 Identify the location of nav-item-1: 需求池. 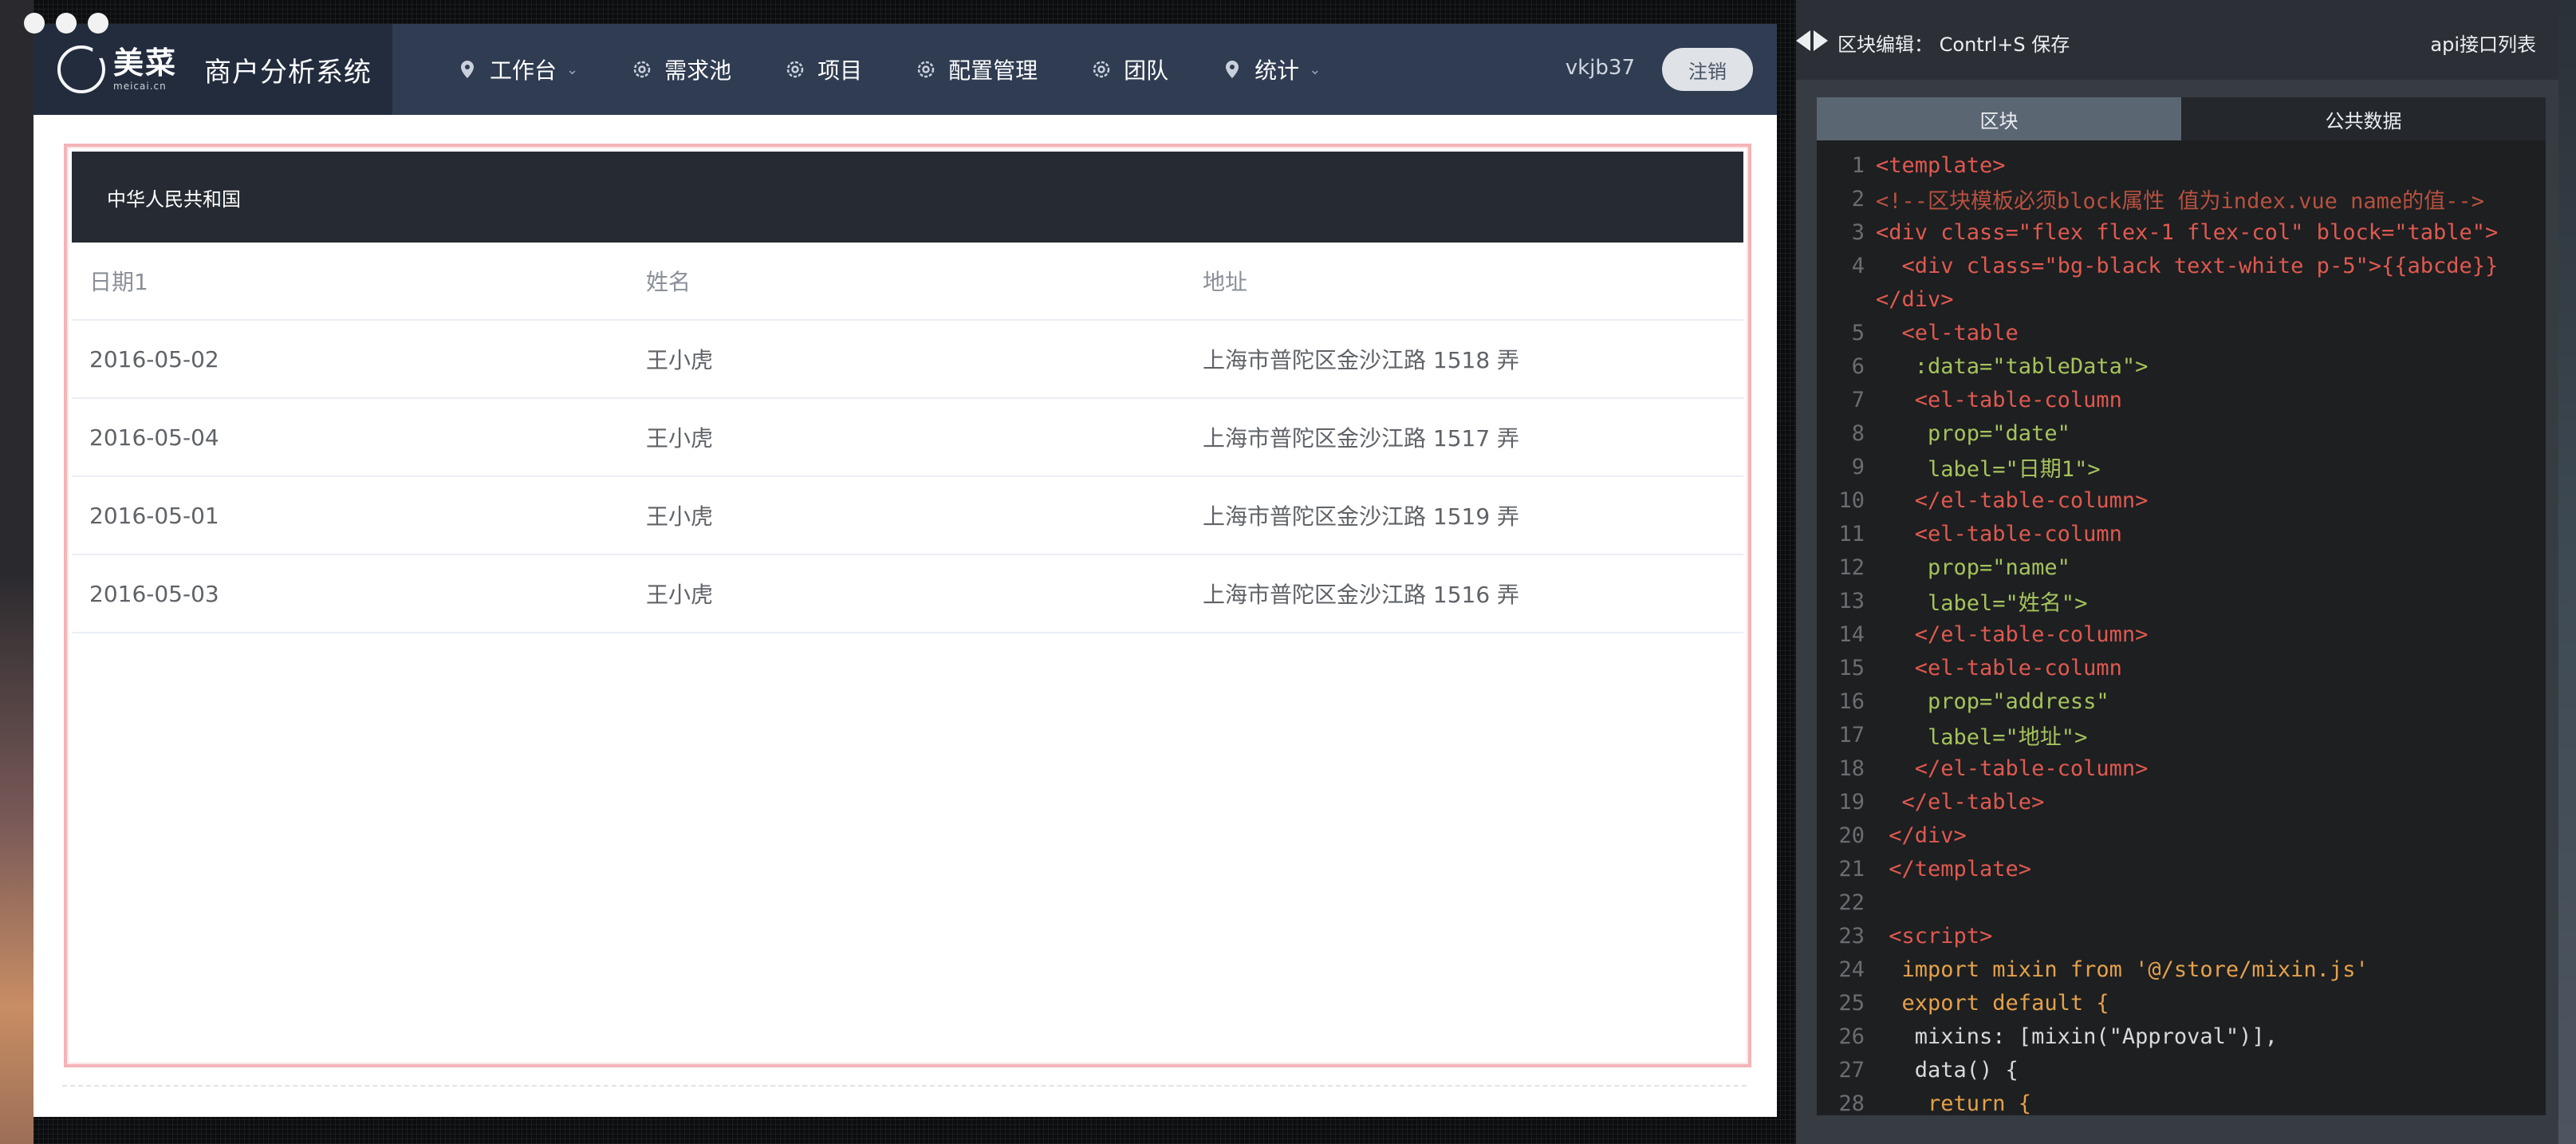
(681, 69).